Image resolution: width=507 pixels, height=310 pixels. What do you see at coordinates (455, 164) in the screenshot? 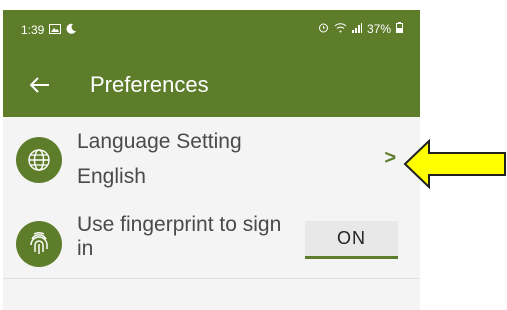
I see `annotation-arrow-icon` at bounding box center [455, 164].